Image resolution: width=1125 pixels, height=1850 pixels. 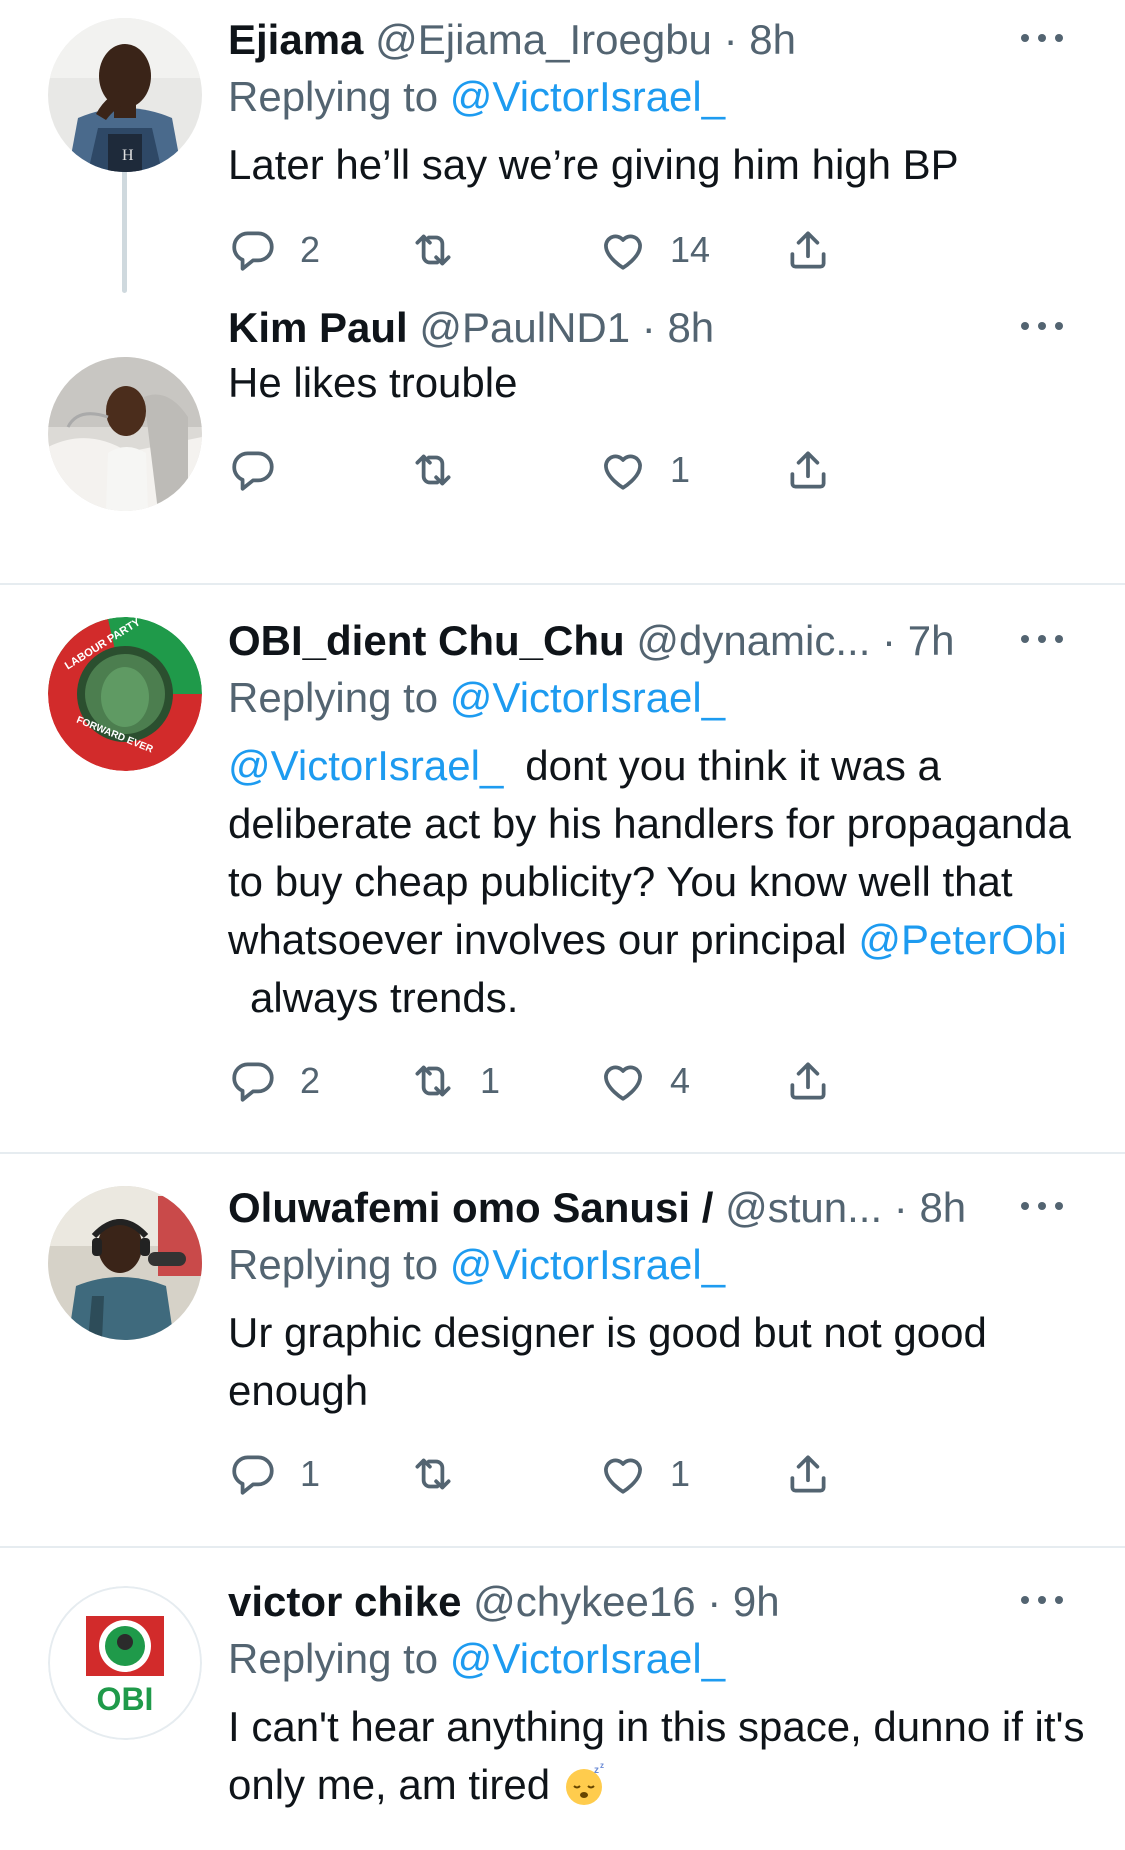 I want to click on avatar: H, so click(x=125, y=95).